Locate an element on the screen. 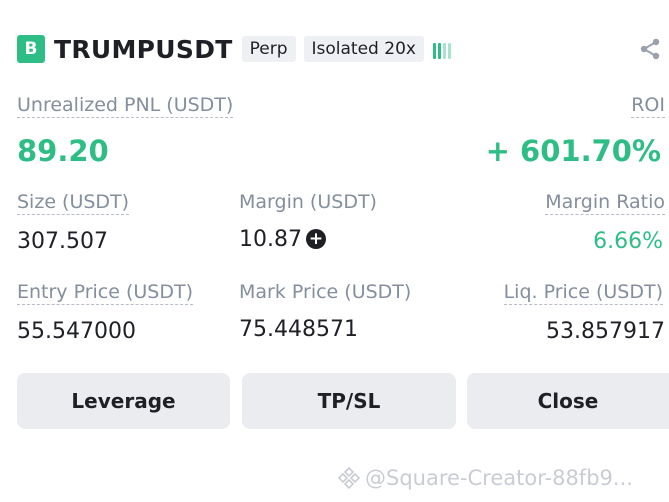 The height and width of the screenshot is (502, 669). liq-price-label: Liq. Price (USDT) is located at coordinates (583, 293).